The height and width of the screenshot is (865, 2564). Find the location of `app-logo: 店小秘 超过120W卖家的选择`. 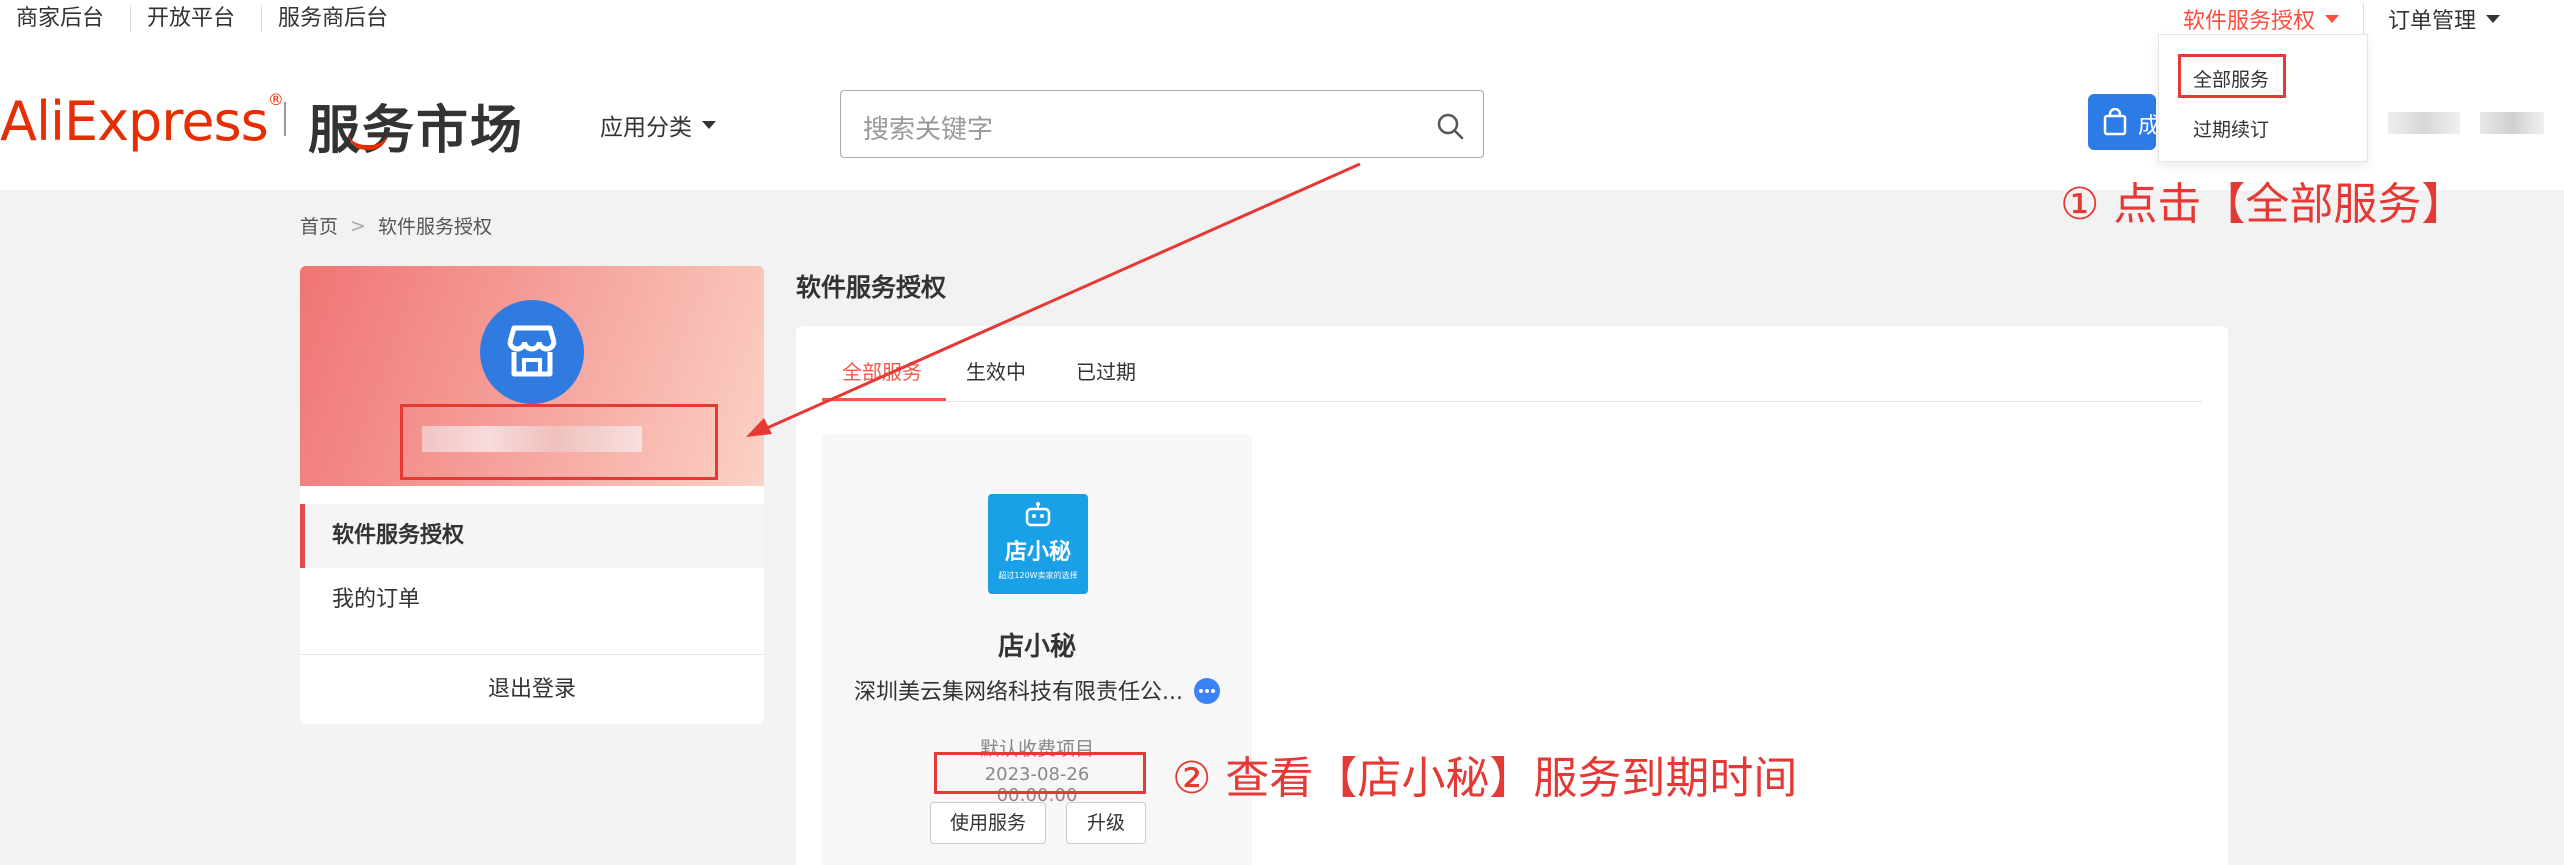

app-logo: 店小秘 超过120W卖家的选择 is located at coordinates (1038, 544).